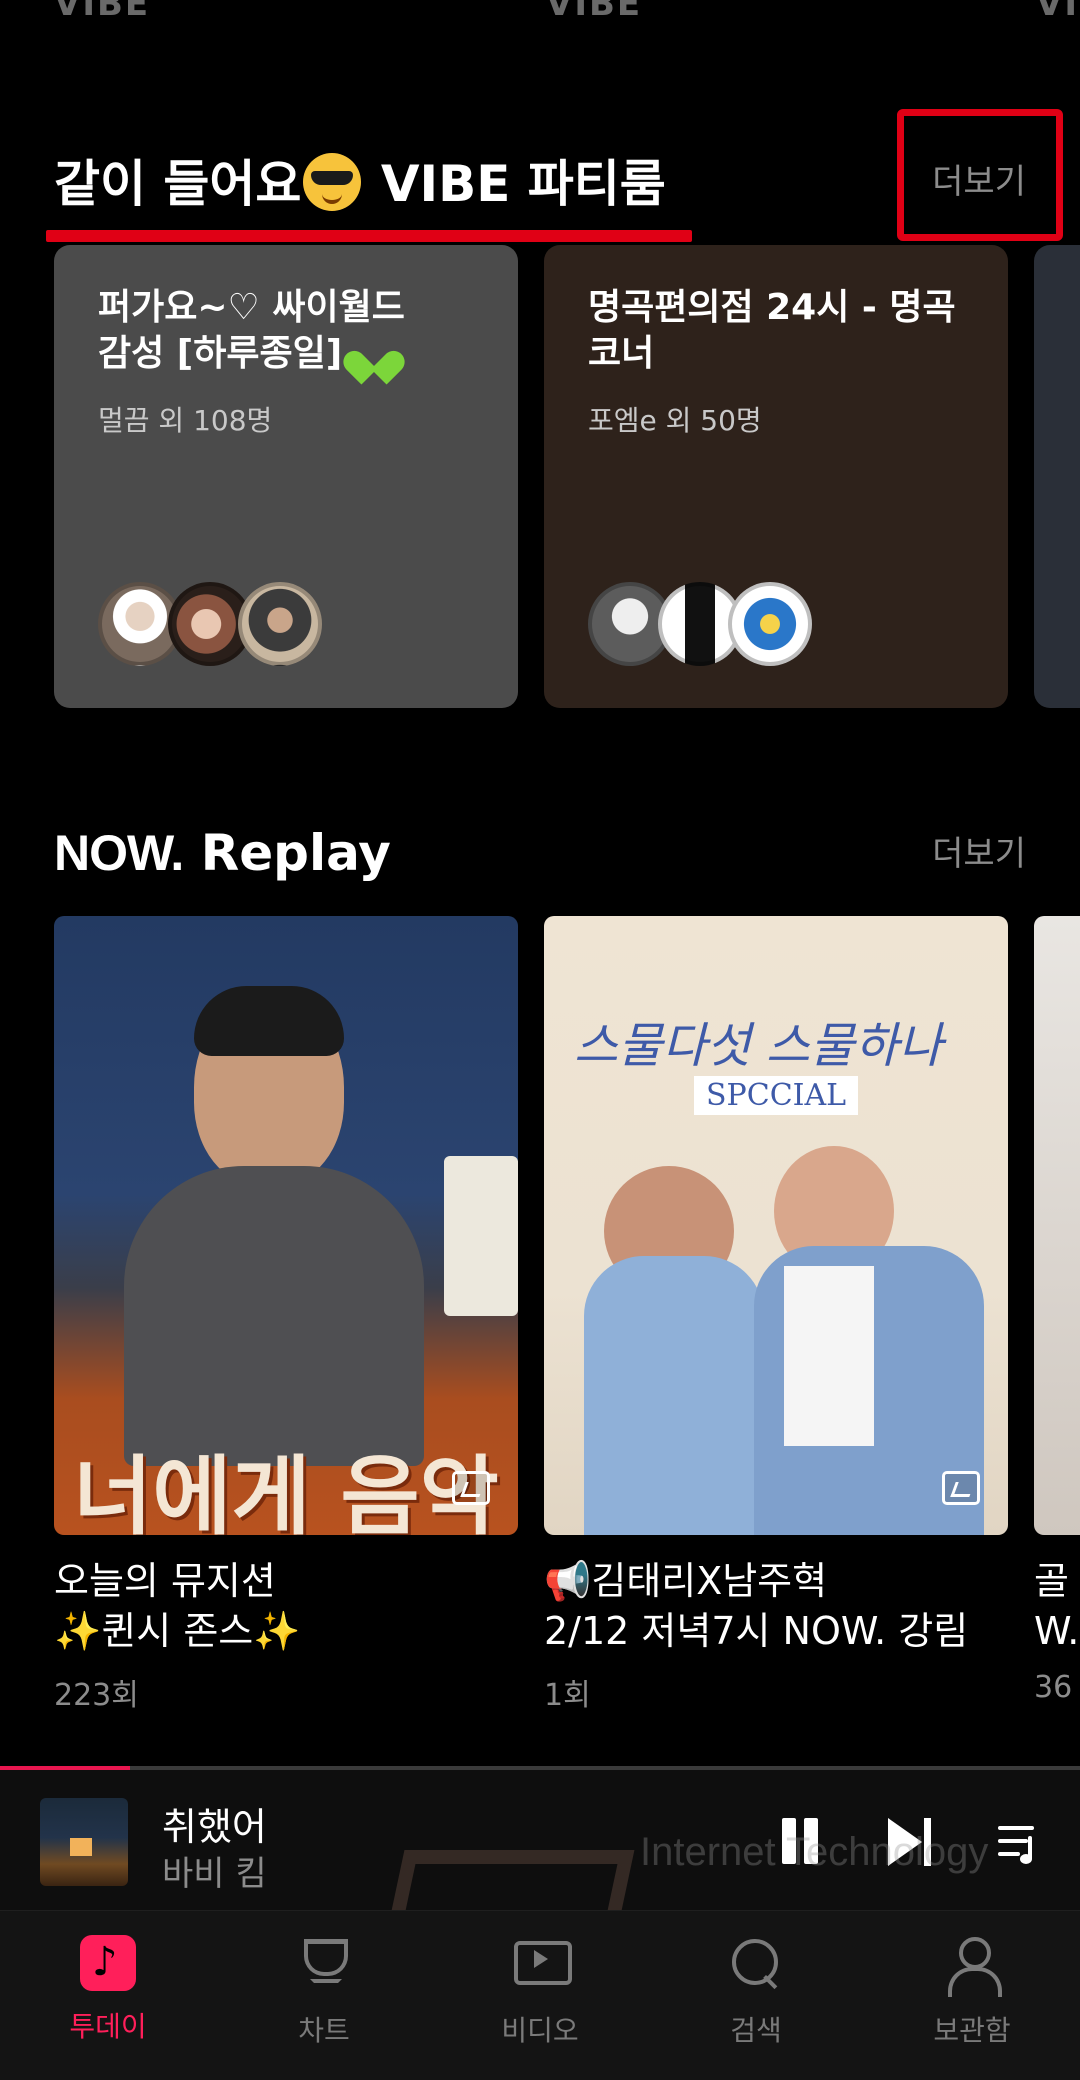 The width and height of the screenshot is (1080, 2080). Describe the element at coordinates (324, 1965) in the screenshot. I see `trophy-icon` at that location.